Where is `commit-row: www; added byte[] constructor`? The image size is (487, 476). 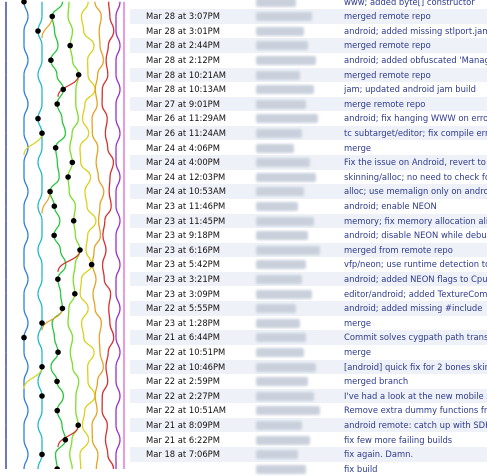
commit-row: www; added byte[] constructor is located at coordinates (308, 4).